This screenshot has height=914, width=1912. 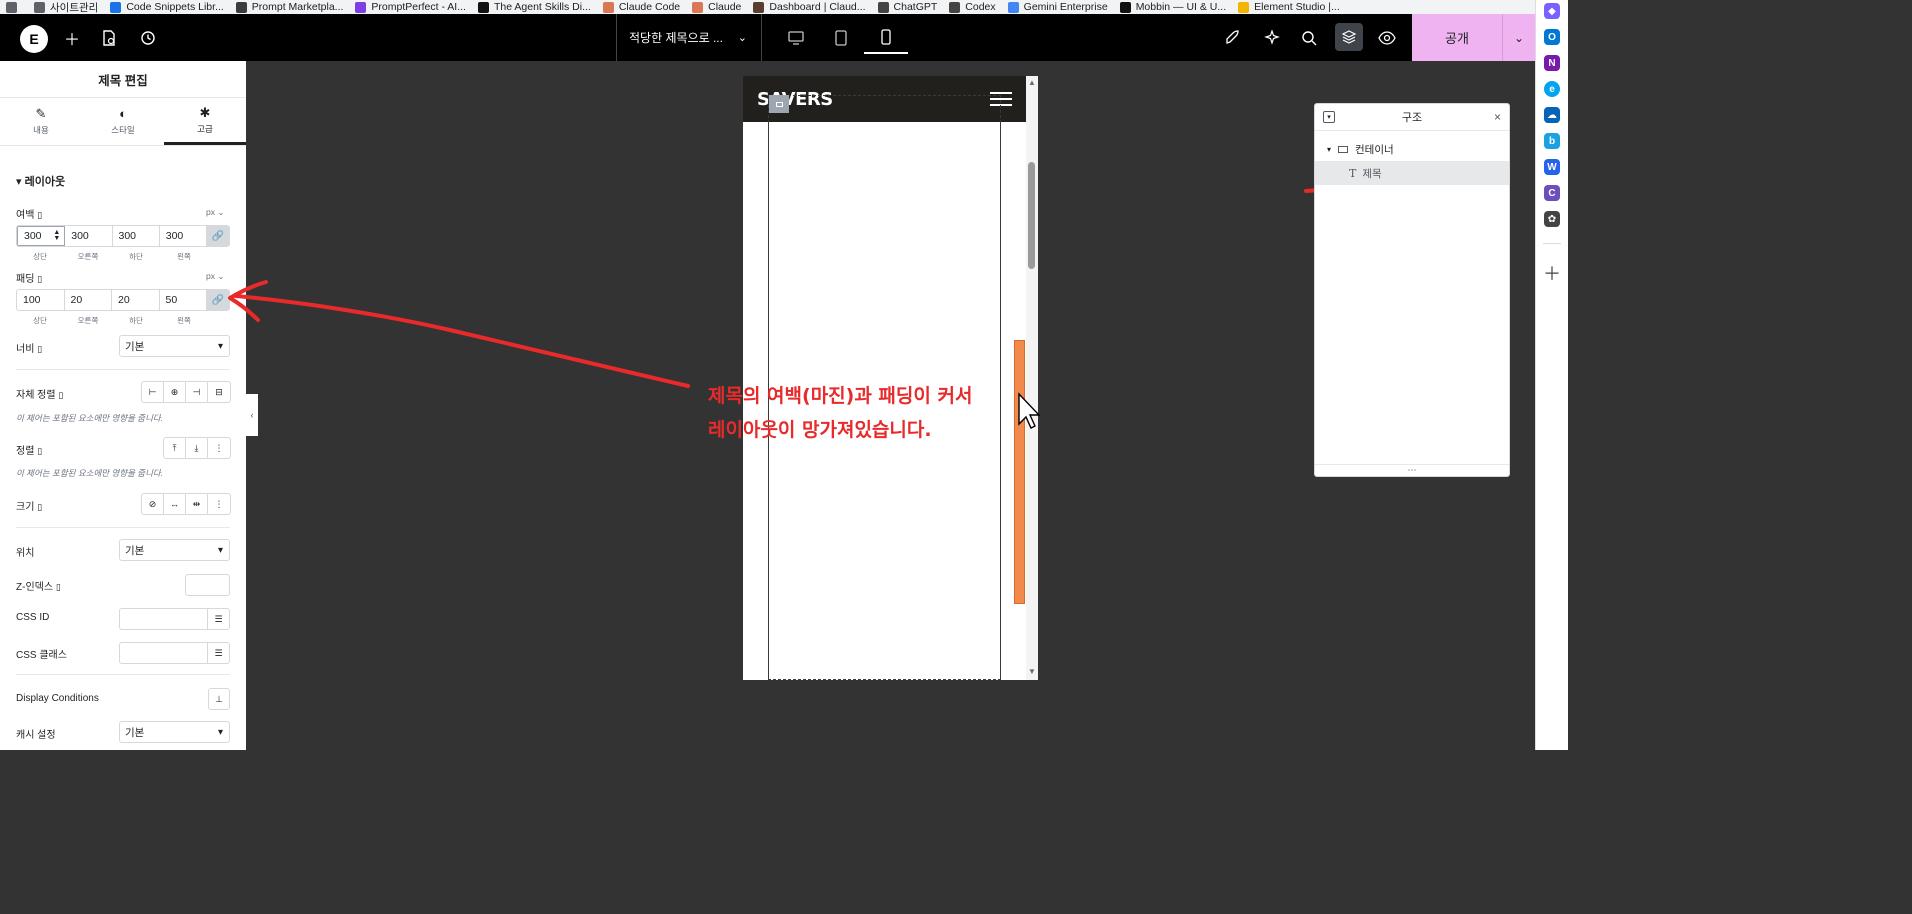 What do you see at coordinates (40, 395) in the screenshot?
I see `self-align-label: 자체 정렬 ▯` at bounding box center [40, 395].